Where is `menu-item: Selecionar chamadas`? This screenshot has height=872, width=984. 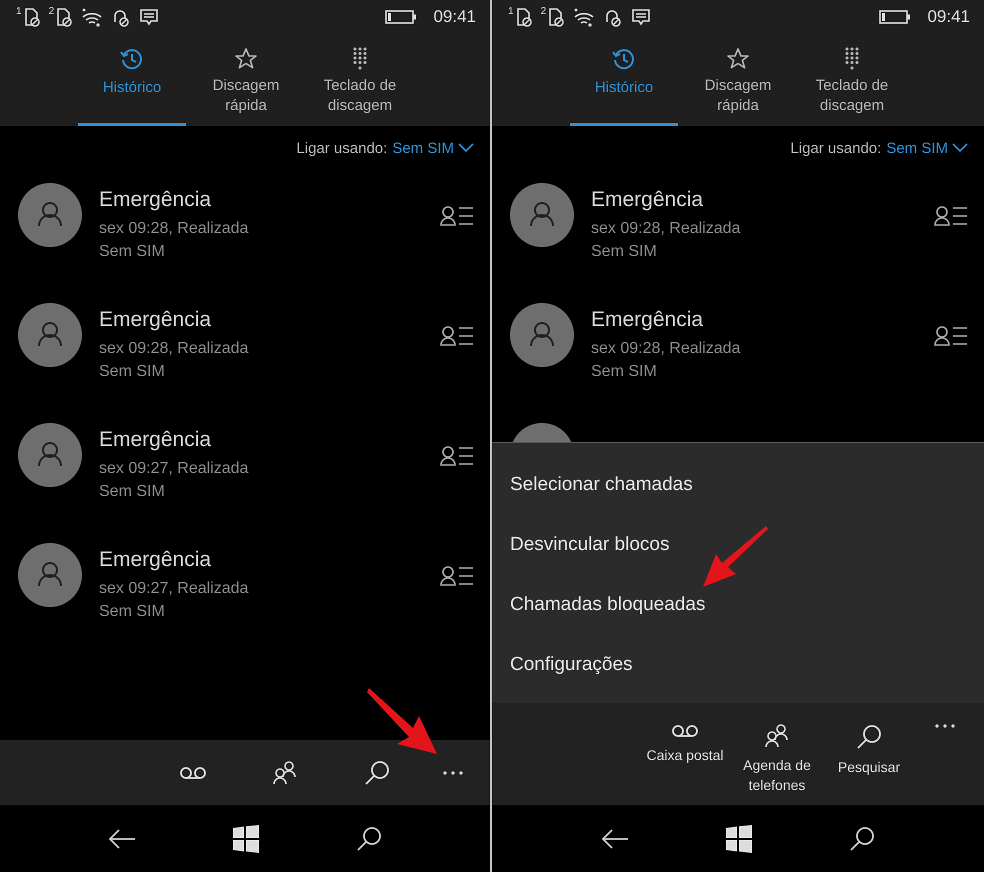 menu-item: Selecionar chamadas is located at coordinates (747, 495).